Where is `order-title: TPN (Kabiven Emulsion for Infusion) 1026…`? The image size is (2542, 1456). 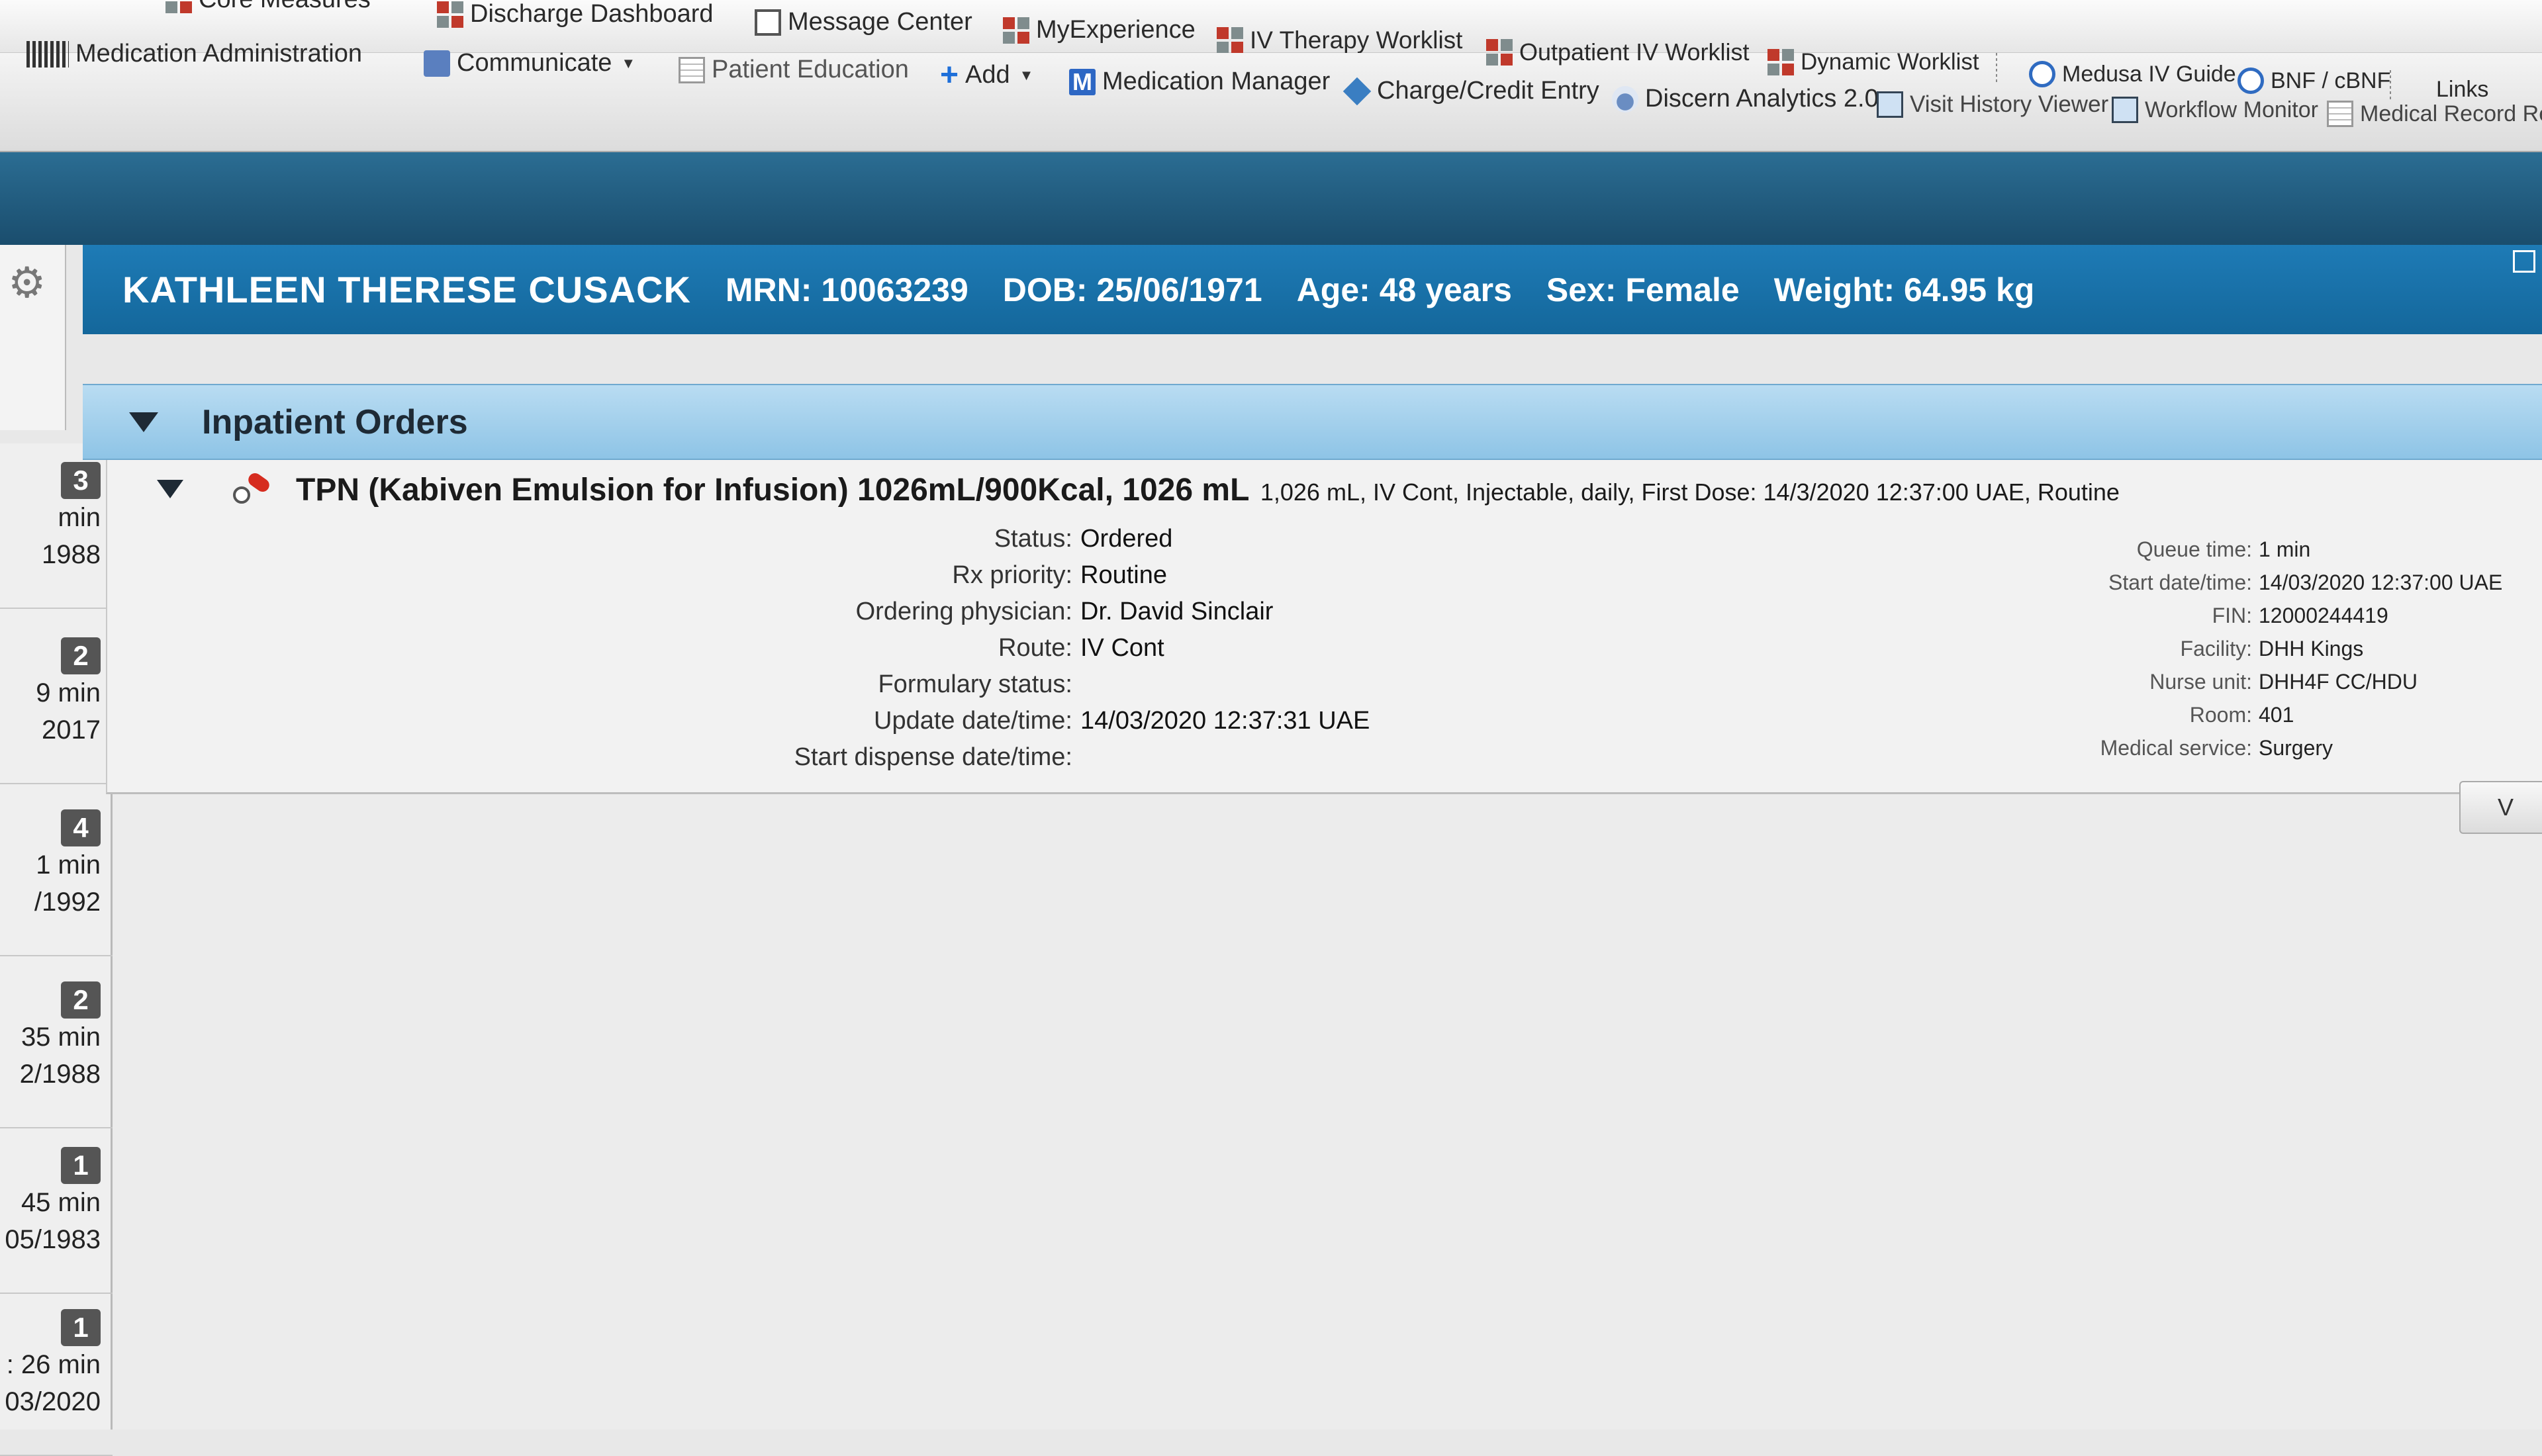 order-title: TPN (Kabiven Emulsion for Infusion) 1026… is located at coordinates (1208, 490).